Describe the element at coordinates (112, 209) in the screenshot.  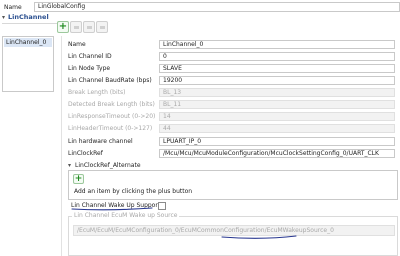
I see `annotation-underline-wakeup-support` at that location.